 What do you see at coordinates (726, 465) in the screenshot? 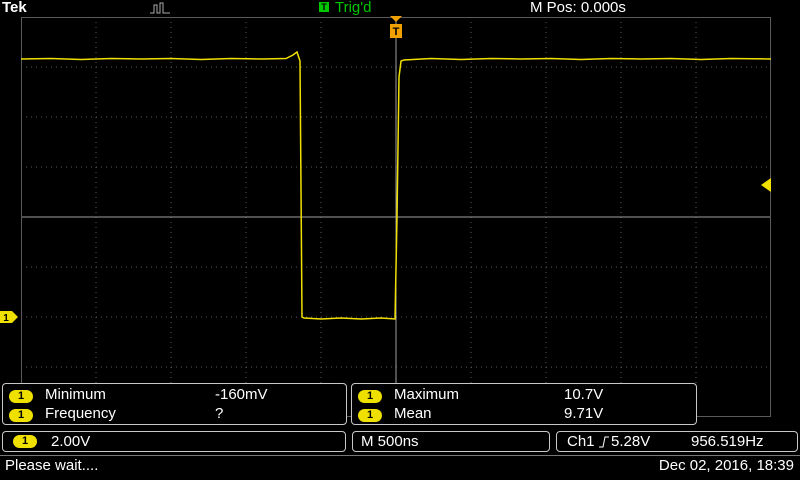
I see `date-time: Dec 02, 2016, 18:39` at bounding box center [726, 465].